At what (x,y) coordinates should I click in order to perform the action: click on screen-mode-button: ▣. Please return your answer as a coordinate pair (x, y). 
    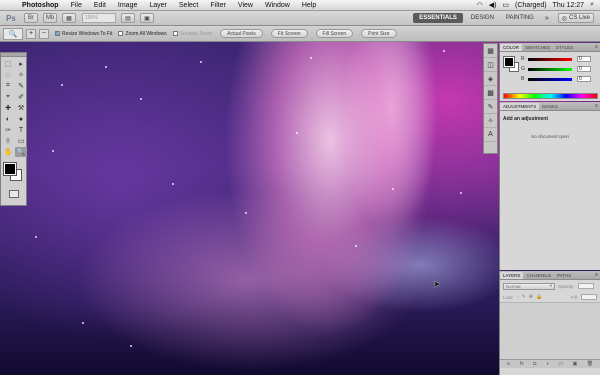
    Looking at the image, I should click on (147, 18).